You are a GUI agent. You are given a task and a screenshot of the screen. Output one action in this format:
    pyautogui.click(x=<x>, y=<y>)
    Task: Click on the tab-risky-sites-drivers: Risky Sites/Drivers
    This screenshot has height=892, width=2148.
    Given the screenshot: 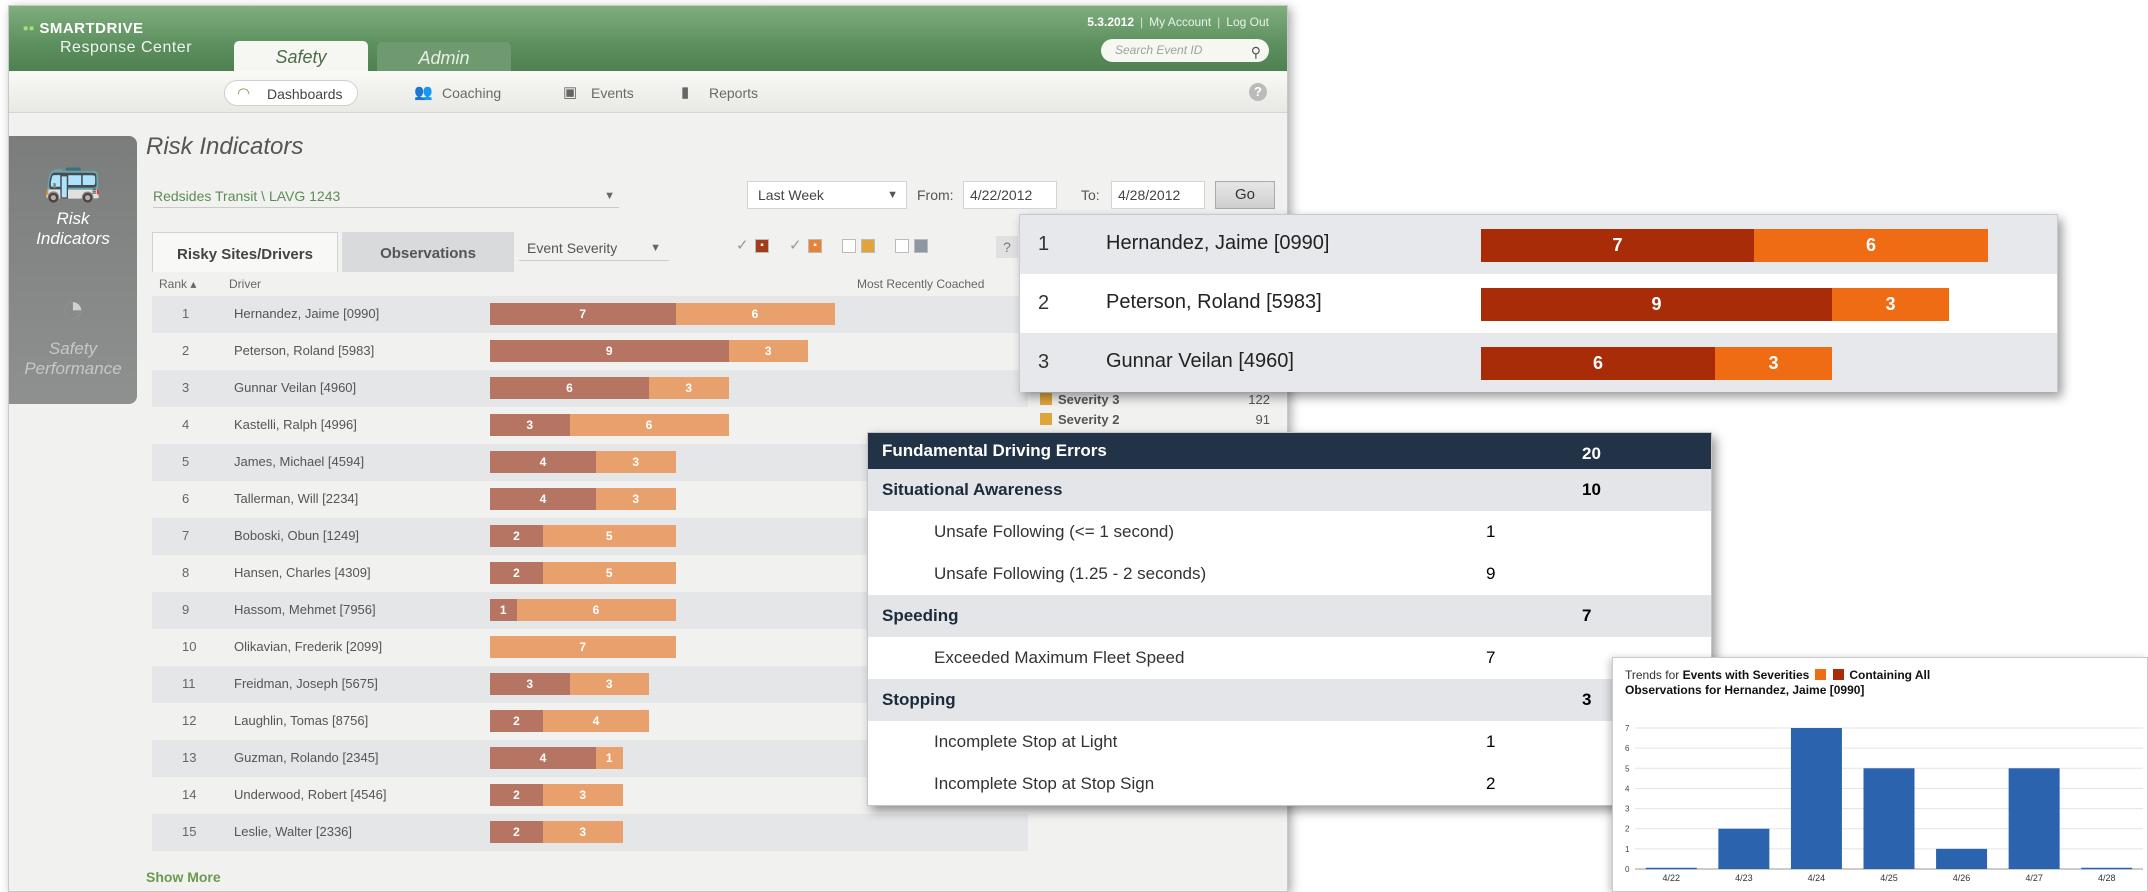 What is the action you would take?
    pyautogui.click(x=245, y=252)
    